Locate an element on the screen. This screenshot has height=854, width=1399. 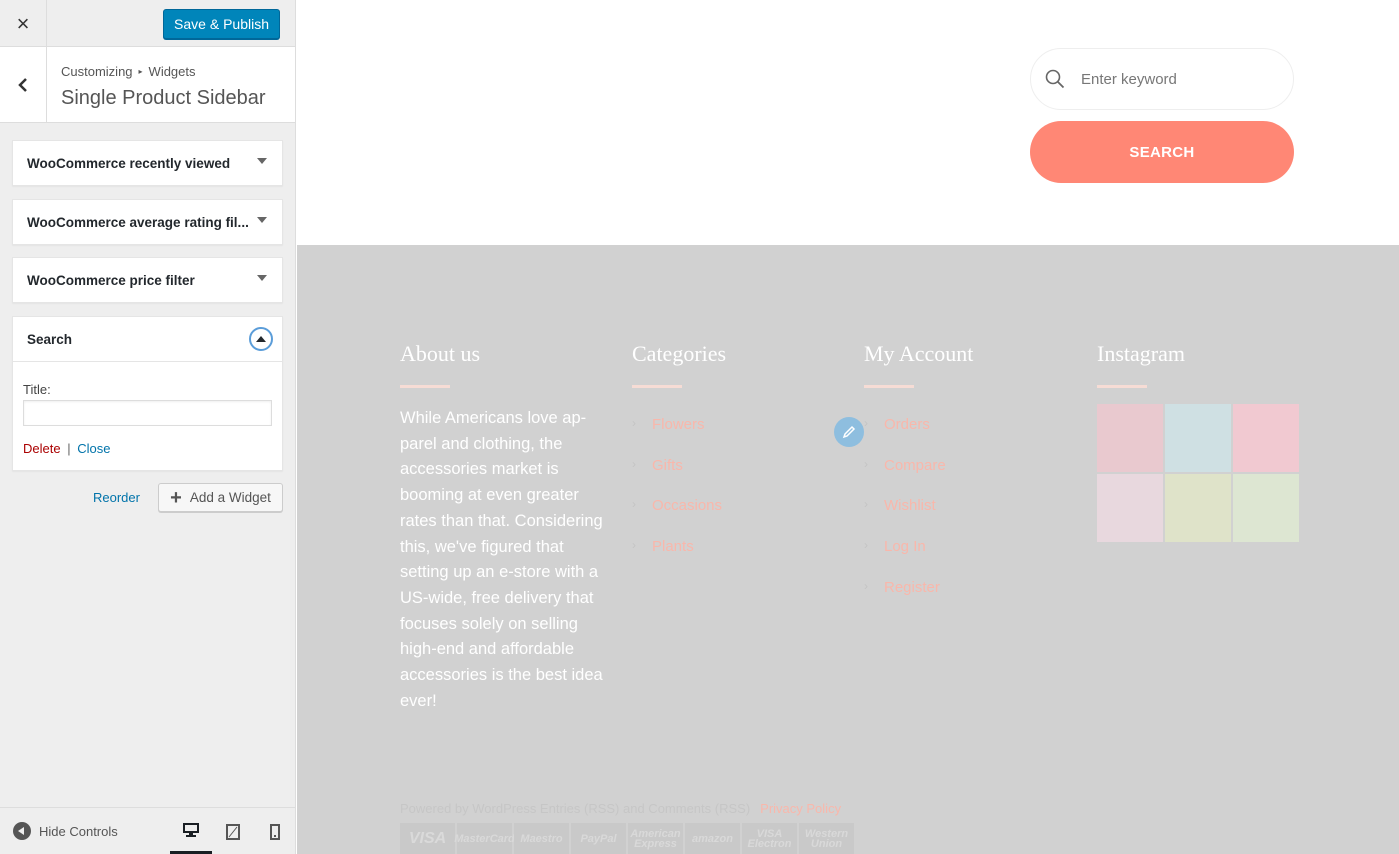
device-mobile-button is located at coordinates (275, 831).